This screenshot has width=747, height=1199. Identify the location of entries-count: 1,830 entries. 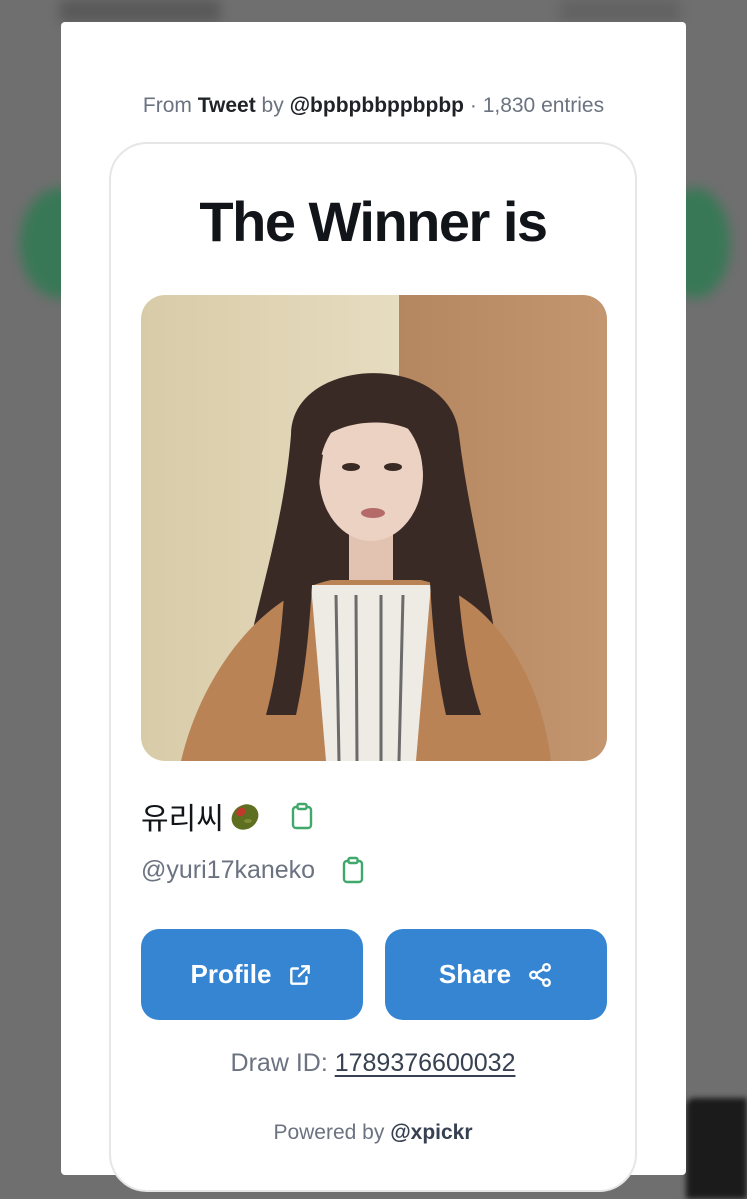
(543, 105).